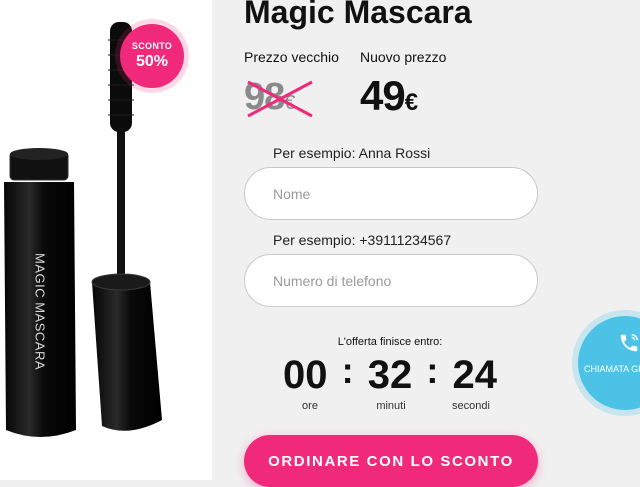 The height and width of the screenshot is (487, 640). I want to click on old-price-label: Prezzo vecchio, so click(291, 57).